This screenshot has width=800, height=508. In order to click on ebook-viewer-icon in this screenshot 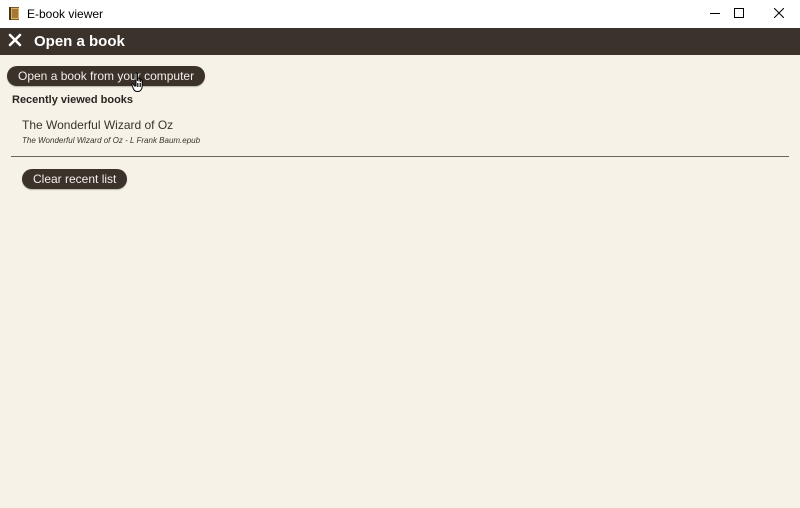, I will do `click(15, 13)`.